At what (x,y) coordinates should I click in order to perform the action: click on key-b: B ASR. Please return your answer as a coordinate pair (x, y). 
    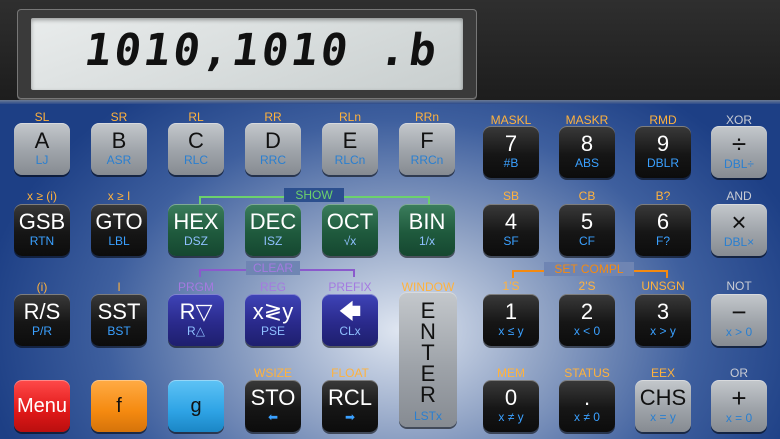
    Looking at the image, I should click on (119, 149).